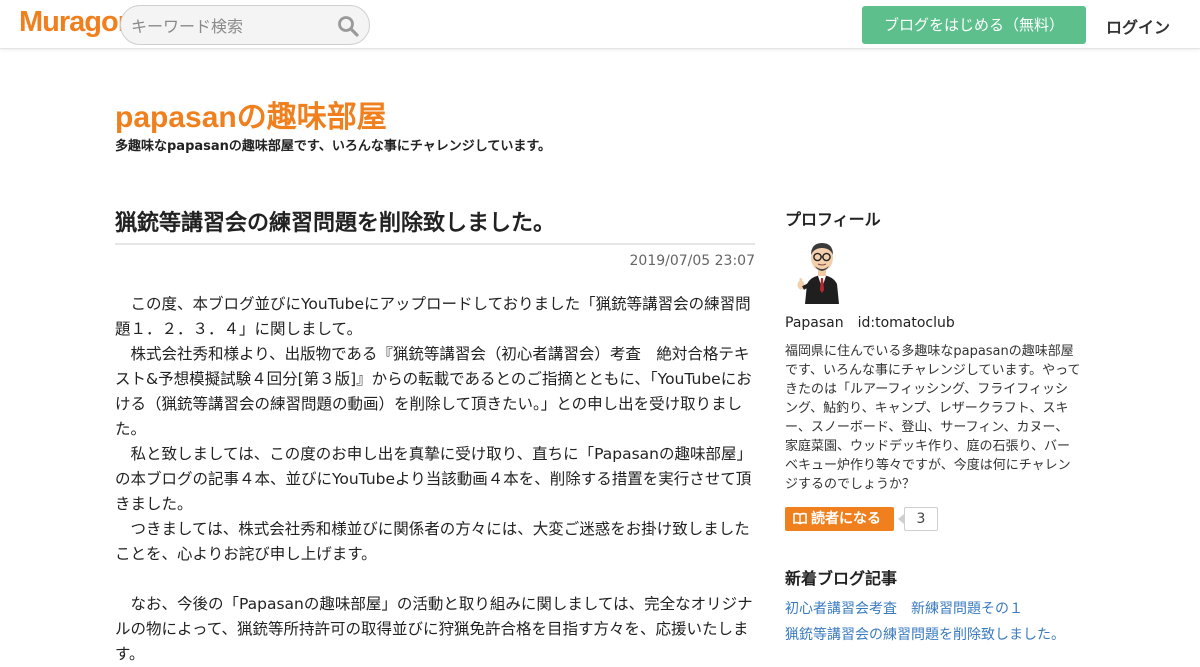  What do you see at coordinates (870, 322) in the screenshot?
I see `profile-name: Papasan id:tomatoclub` at bounding box center [870, 322].